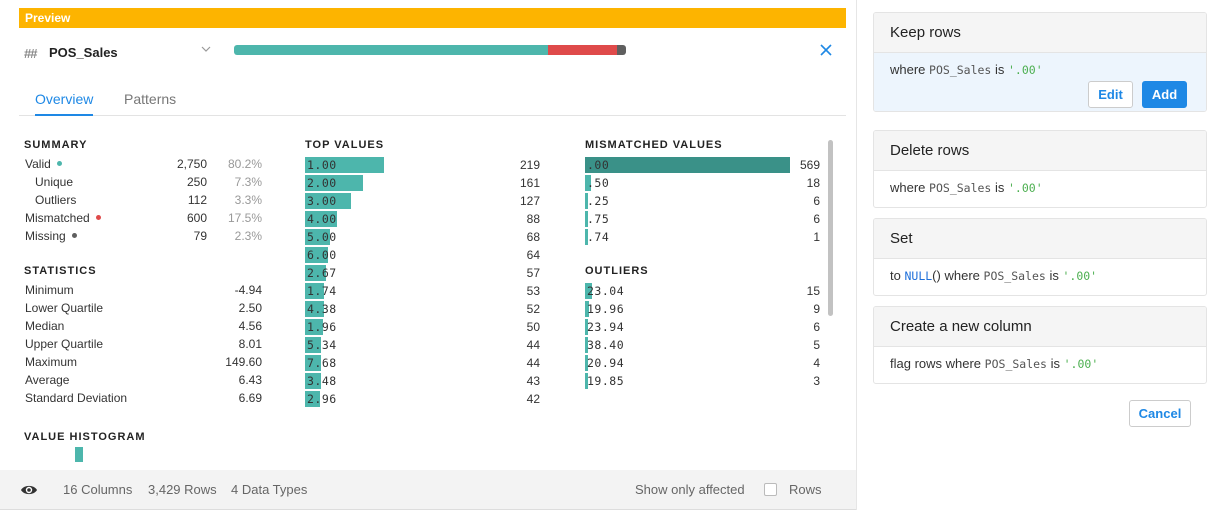 The width and height of the screenshot is (1217, 510). I want to click on data-types-count: 4 Data Types, so click(269, 489).